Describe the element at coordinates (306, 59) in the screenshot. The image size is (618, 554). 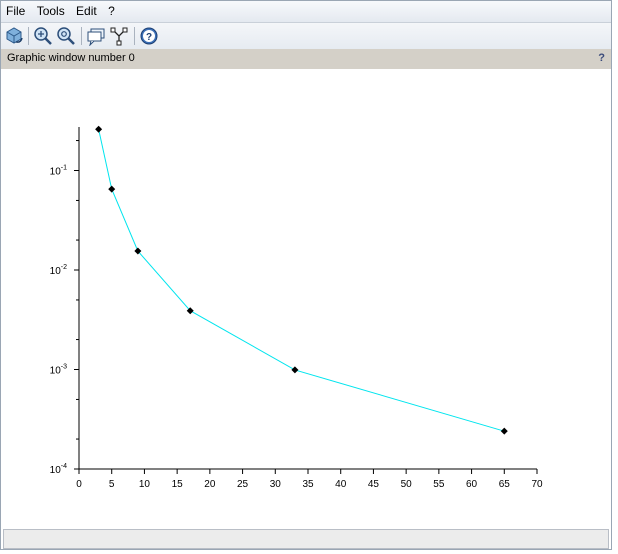
I see `window-title-bar: Graphic window number 0 ?` at that location.